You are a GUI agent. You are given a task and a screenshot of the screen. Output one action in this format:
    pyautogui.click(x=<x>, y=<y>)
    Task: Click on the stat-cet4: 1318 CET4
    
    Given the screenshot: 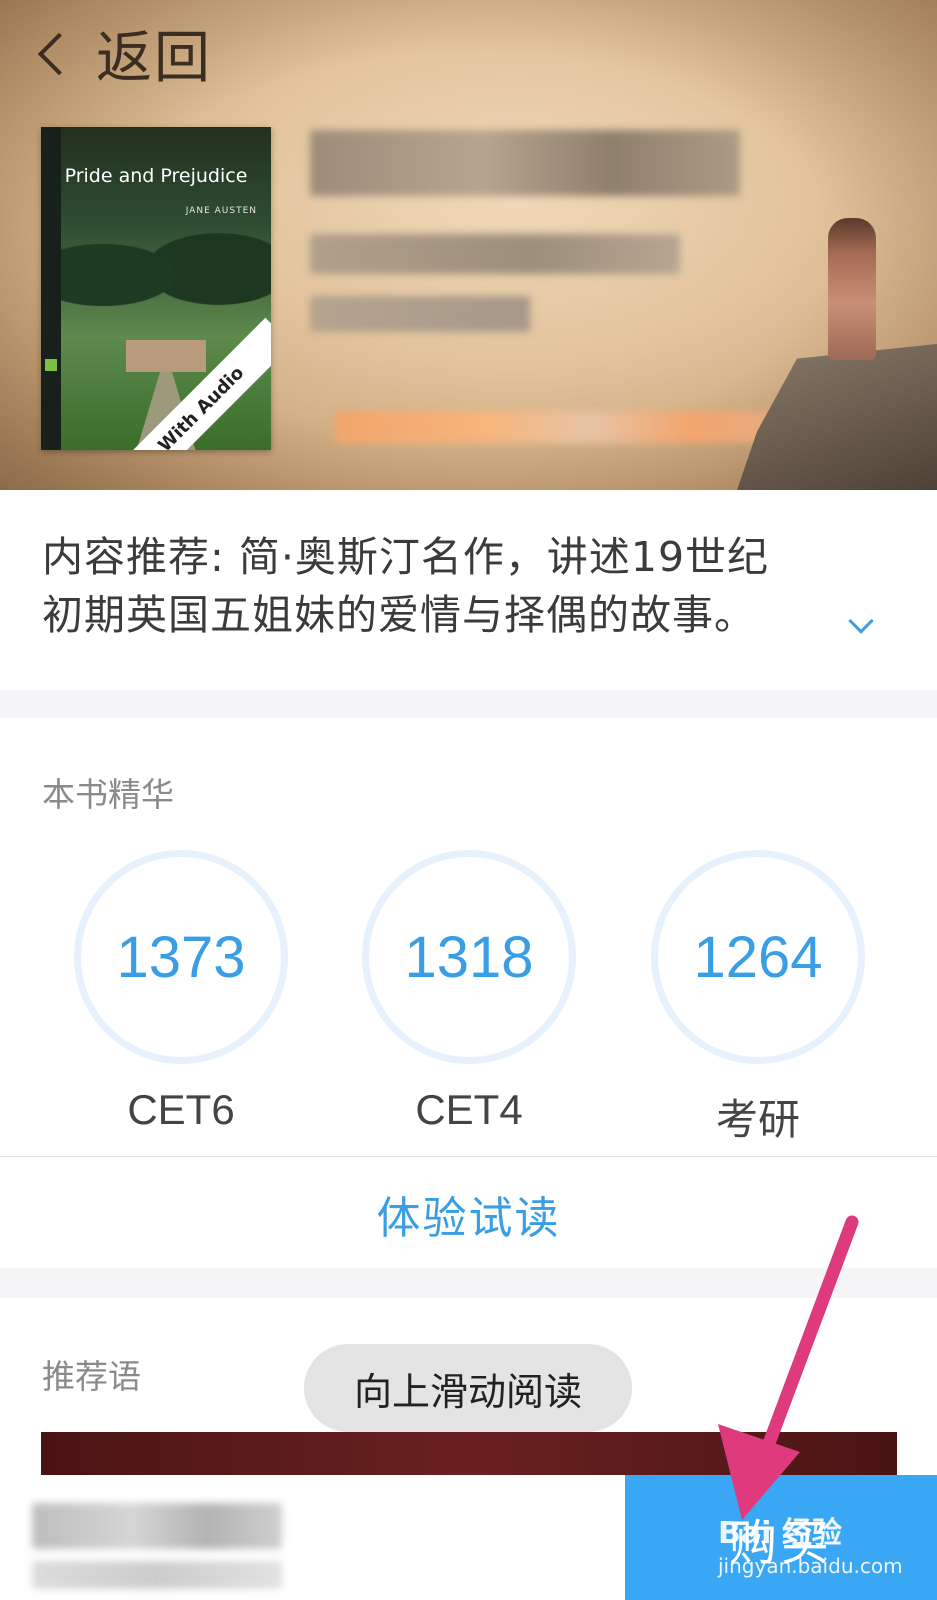 What is the action you would take?
    pyautogui.click(x=469, y=991)
    